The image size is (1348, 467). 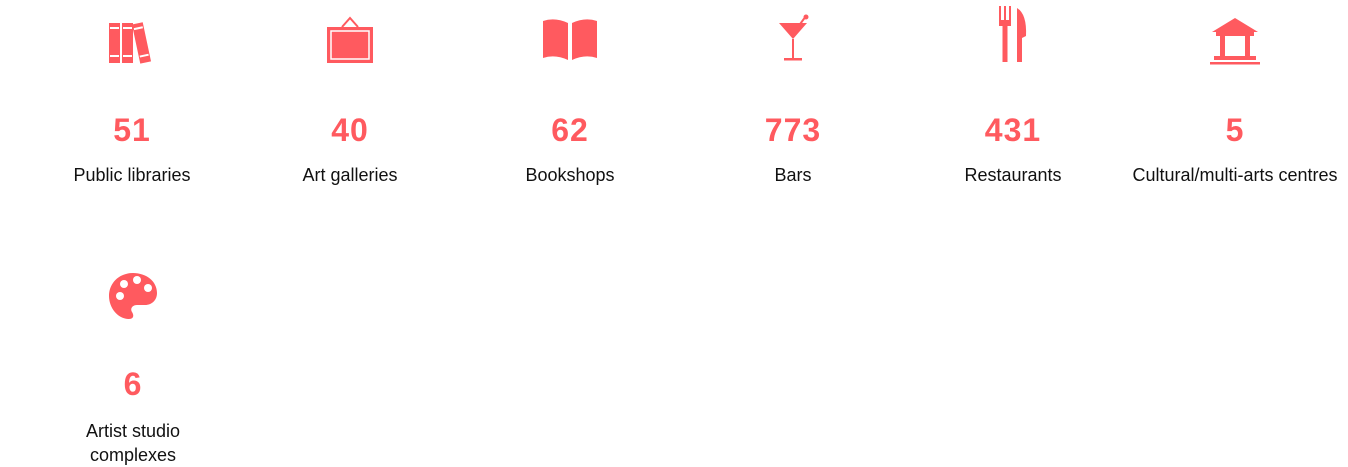 What do you see at coordinates (350, 175) in the screenshot?
I see `stat-label: Art galleries` at bounding box center [350, 175].